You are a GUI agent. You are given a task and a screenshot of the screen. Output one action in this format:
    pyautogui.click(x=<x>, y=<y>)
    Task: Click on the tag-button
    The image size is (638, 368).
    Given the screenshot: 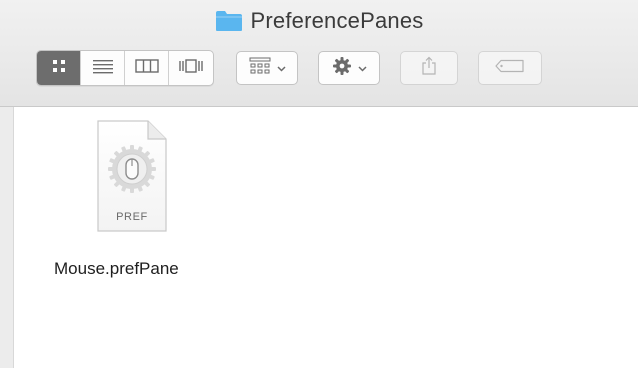 What is the action you would take?
    pyautogui.click(x=510, y=68)
    